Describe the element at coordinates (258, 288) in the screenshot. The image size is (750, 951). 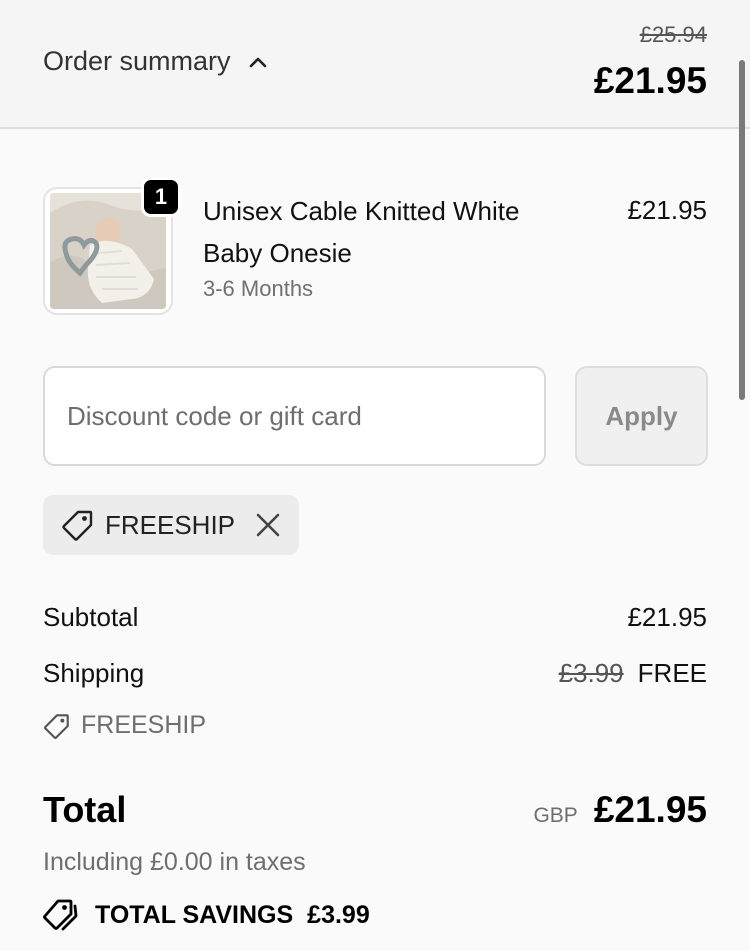
I see `product-variant: 3-6 Months` at that location.